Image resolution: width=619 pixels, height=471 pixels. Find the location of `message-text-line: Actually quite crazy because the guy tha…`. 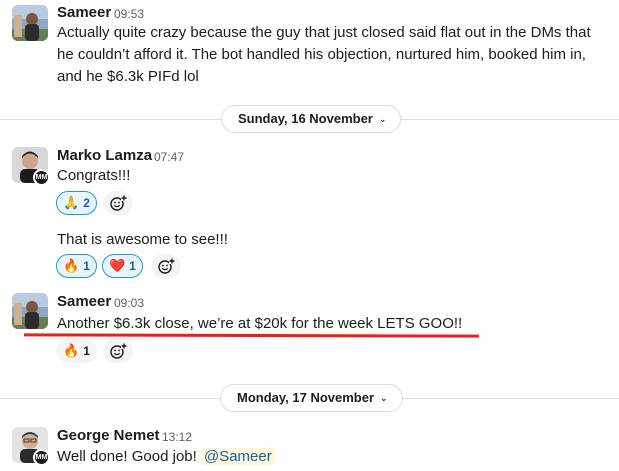

message-text-line: Actually quite crazy because the guy tha… is located at coordinates (324, 32).